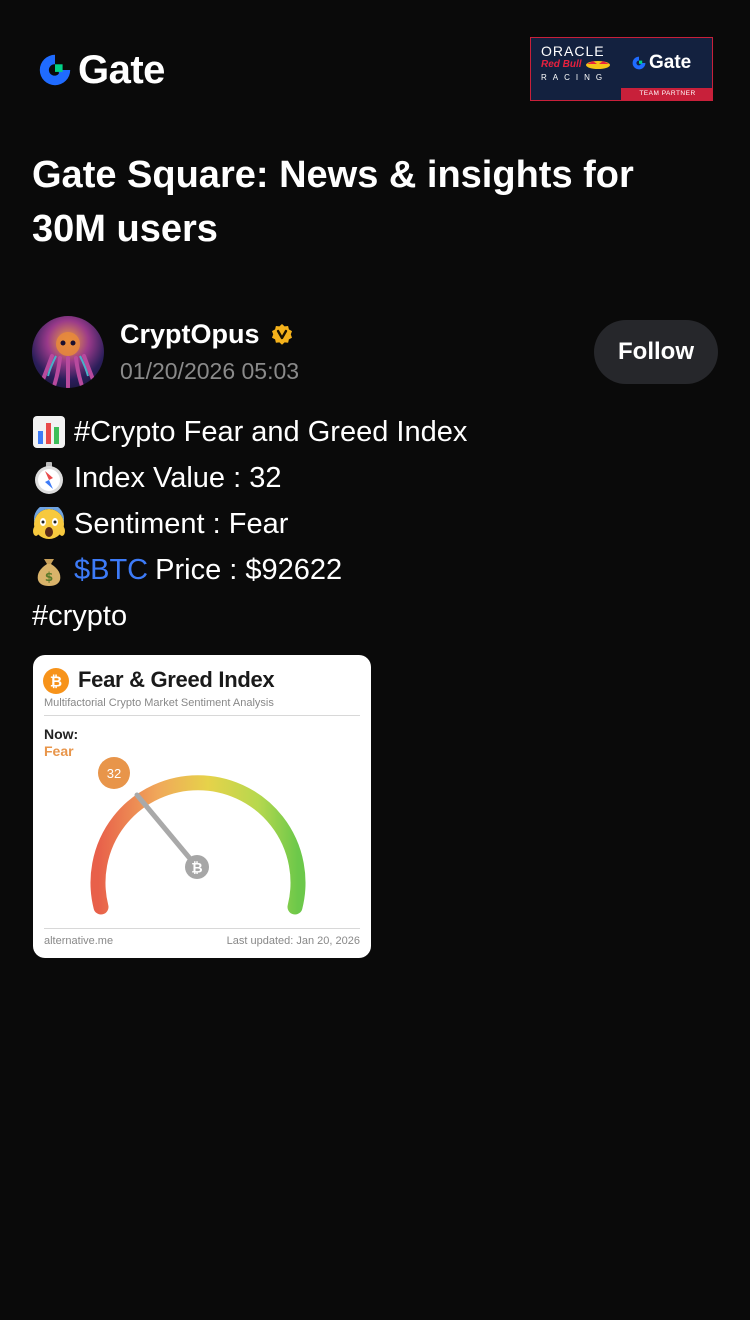 This screenshot has height=1320, width=750. Describe the element at coordinates (79, 616) in the screenshot. I see `crypto-hashtag-link: #crypto` at that location.